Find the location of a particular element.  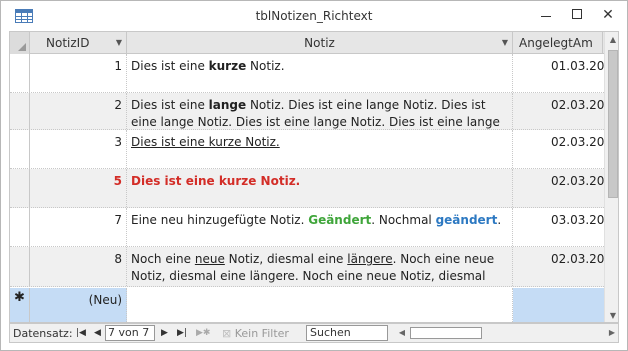

minimize-icon is located at coordinates (546, 16).